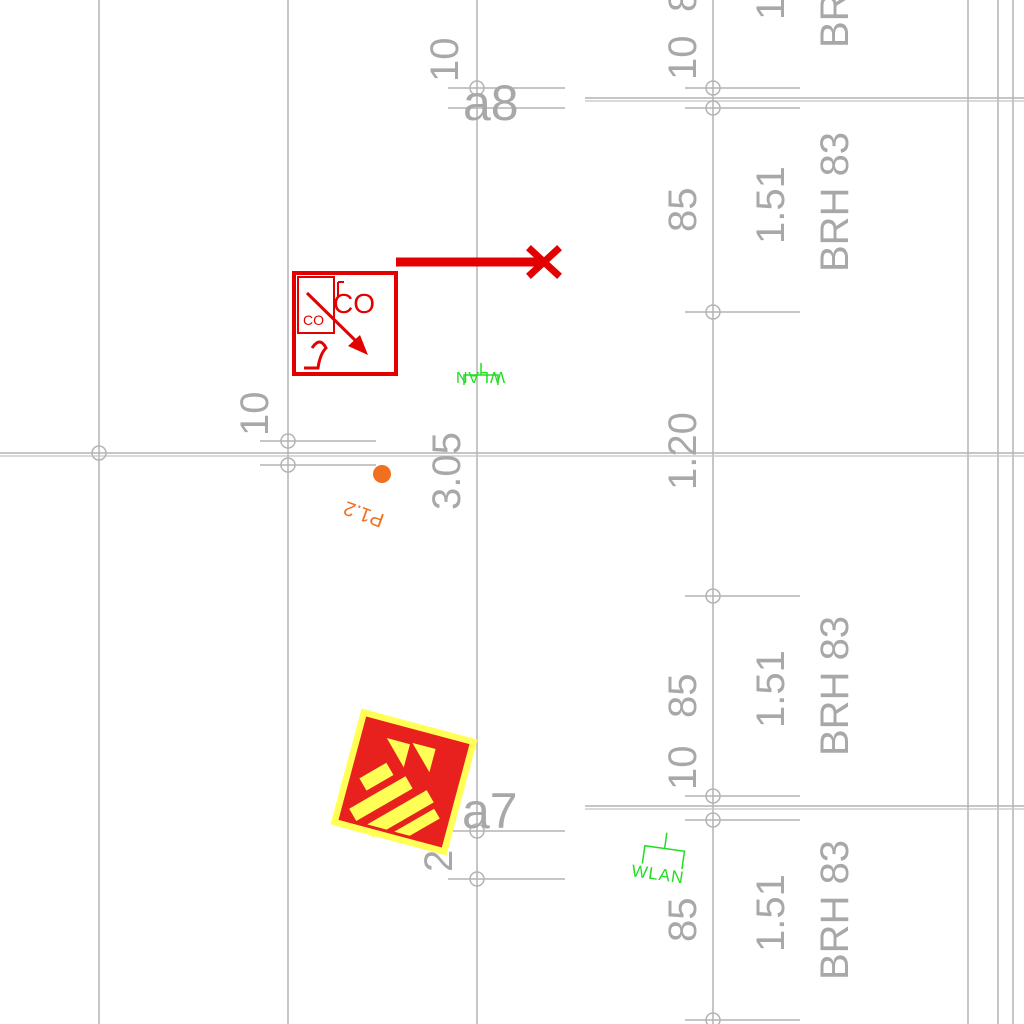  What do you see at coordinates (480, 374) in the screenshot?
I see `wlan-access-point-upper: WLAN` at bounding box center [480, 374].